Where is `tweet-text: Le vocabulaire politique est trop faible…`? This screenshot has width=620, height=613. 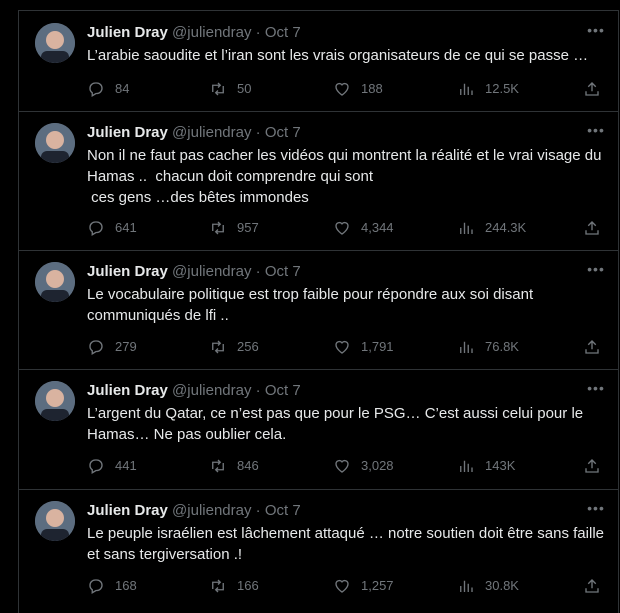 tweet-text: Le vocabulaire politique est trop faible… is located at coordinates (312, 305).